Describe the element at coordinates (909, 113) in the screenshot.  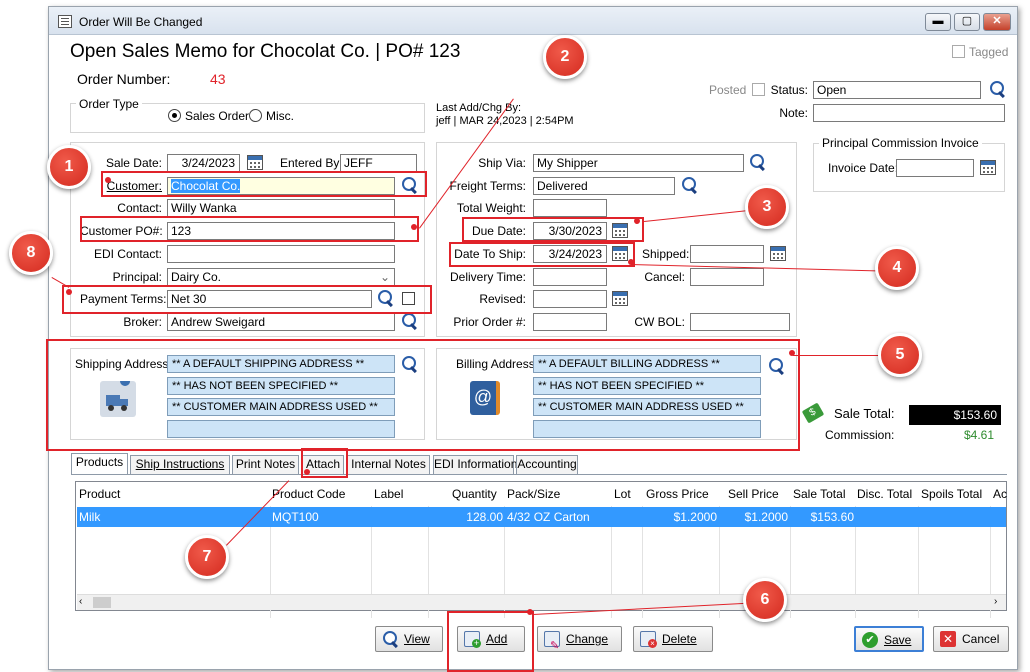
I see `note-field` at that location.